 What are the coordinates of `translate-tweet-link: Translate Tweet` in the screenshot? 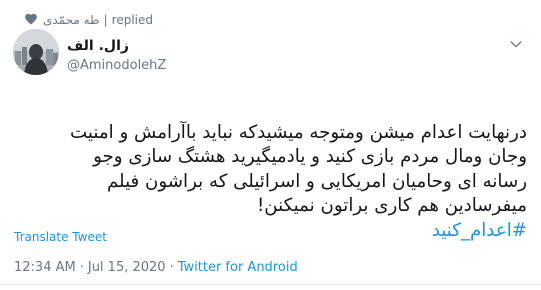 It's located at (60, 237).